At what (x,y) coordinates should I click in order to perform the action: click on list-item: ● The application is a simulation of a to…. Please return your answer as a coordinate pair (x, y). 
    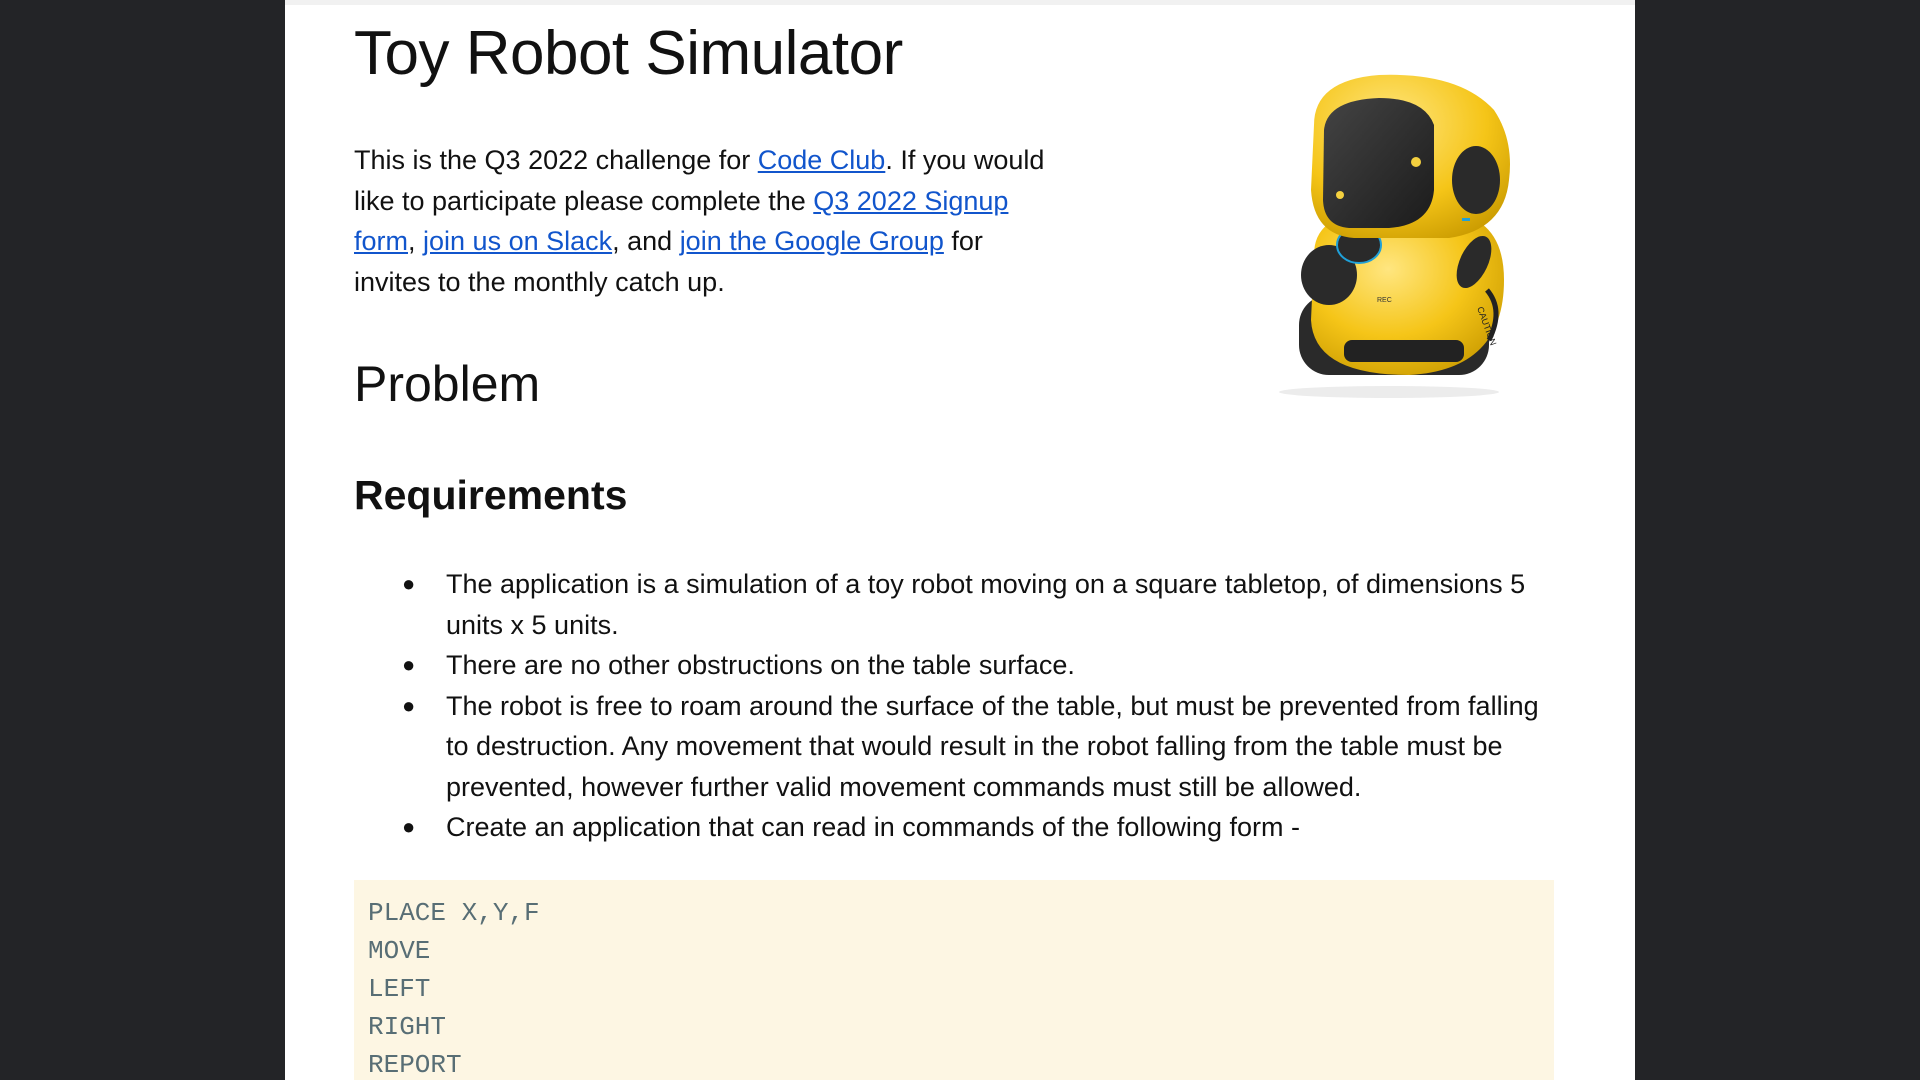
    Looking at the image, I should click on (954, 604).